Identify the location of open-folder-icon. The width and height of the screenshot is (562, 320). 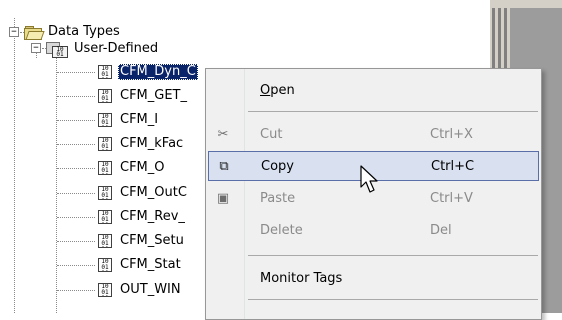
(34, 32).